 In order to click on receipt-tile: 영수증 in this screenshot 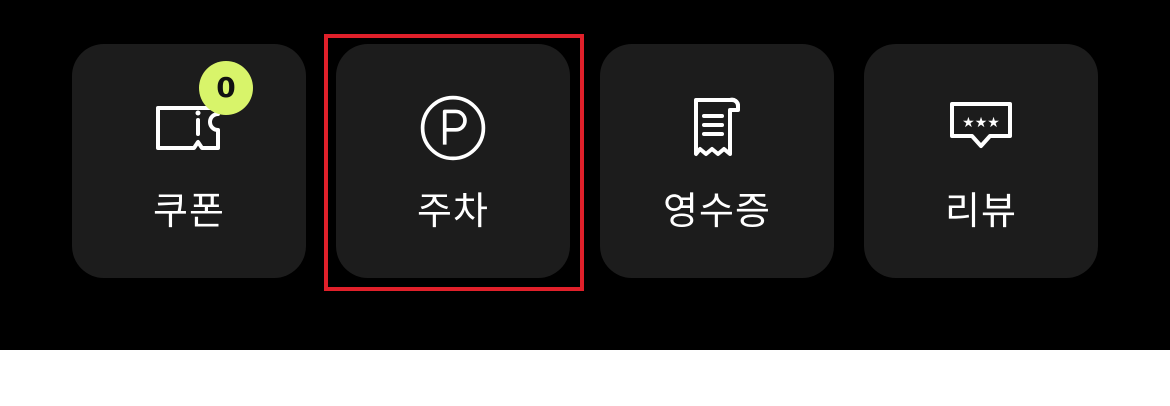, I will do `click(717, 161)`.